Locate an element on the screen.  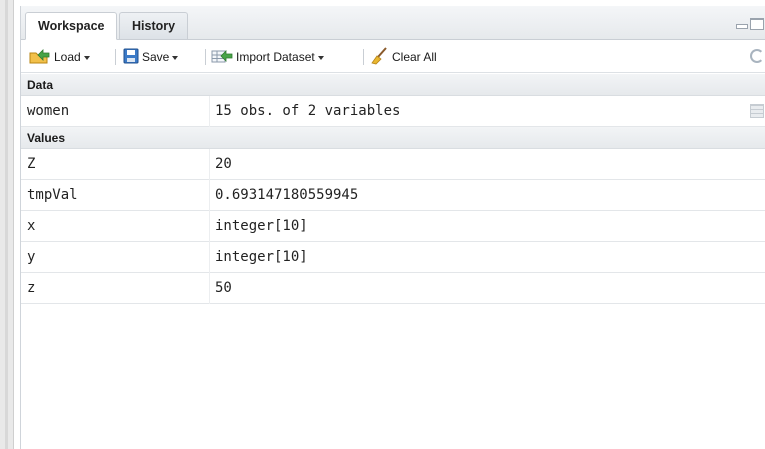
variable-name: tmpVal is located at coordinates (52, 195).